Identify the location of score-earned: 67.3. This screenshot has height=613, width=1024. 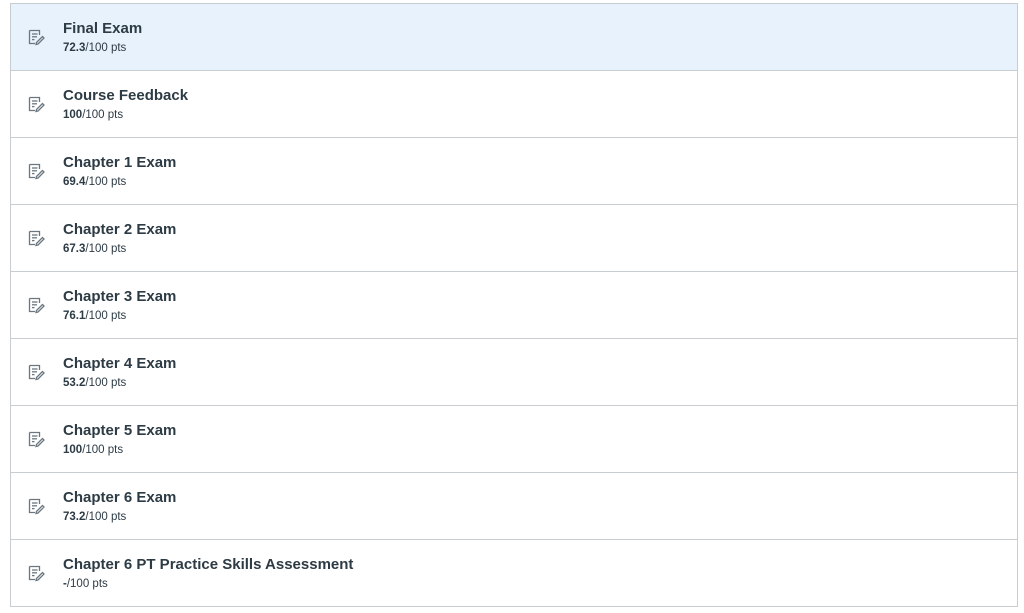
(74, 249).